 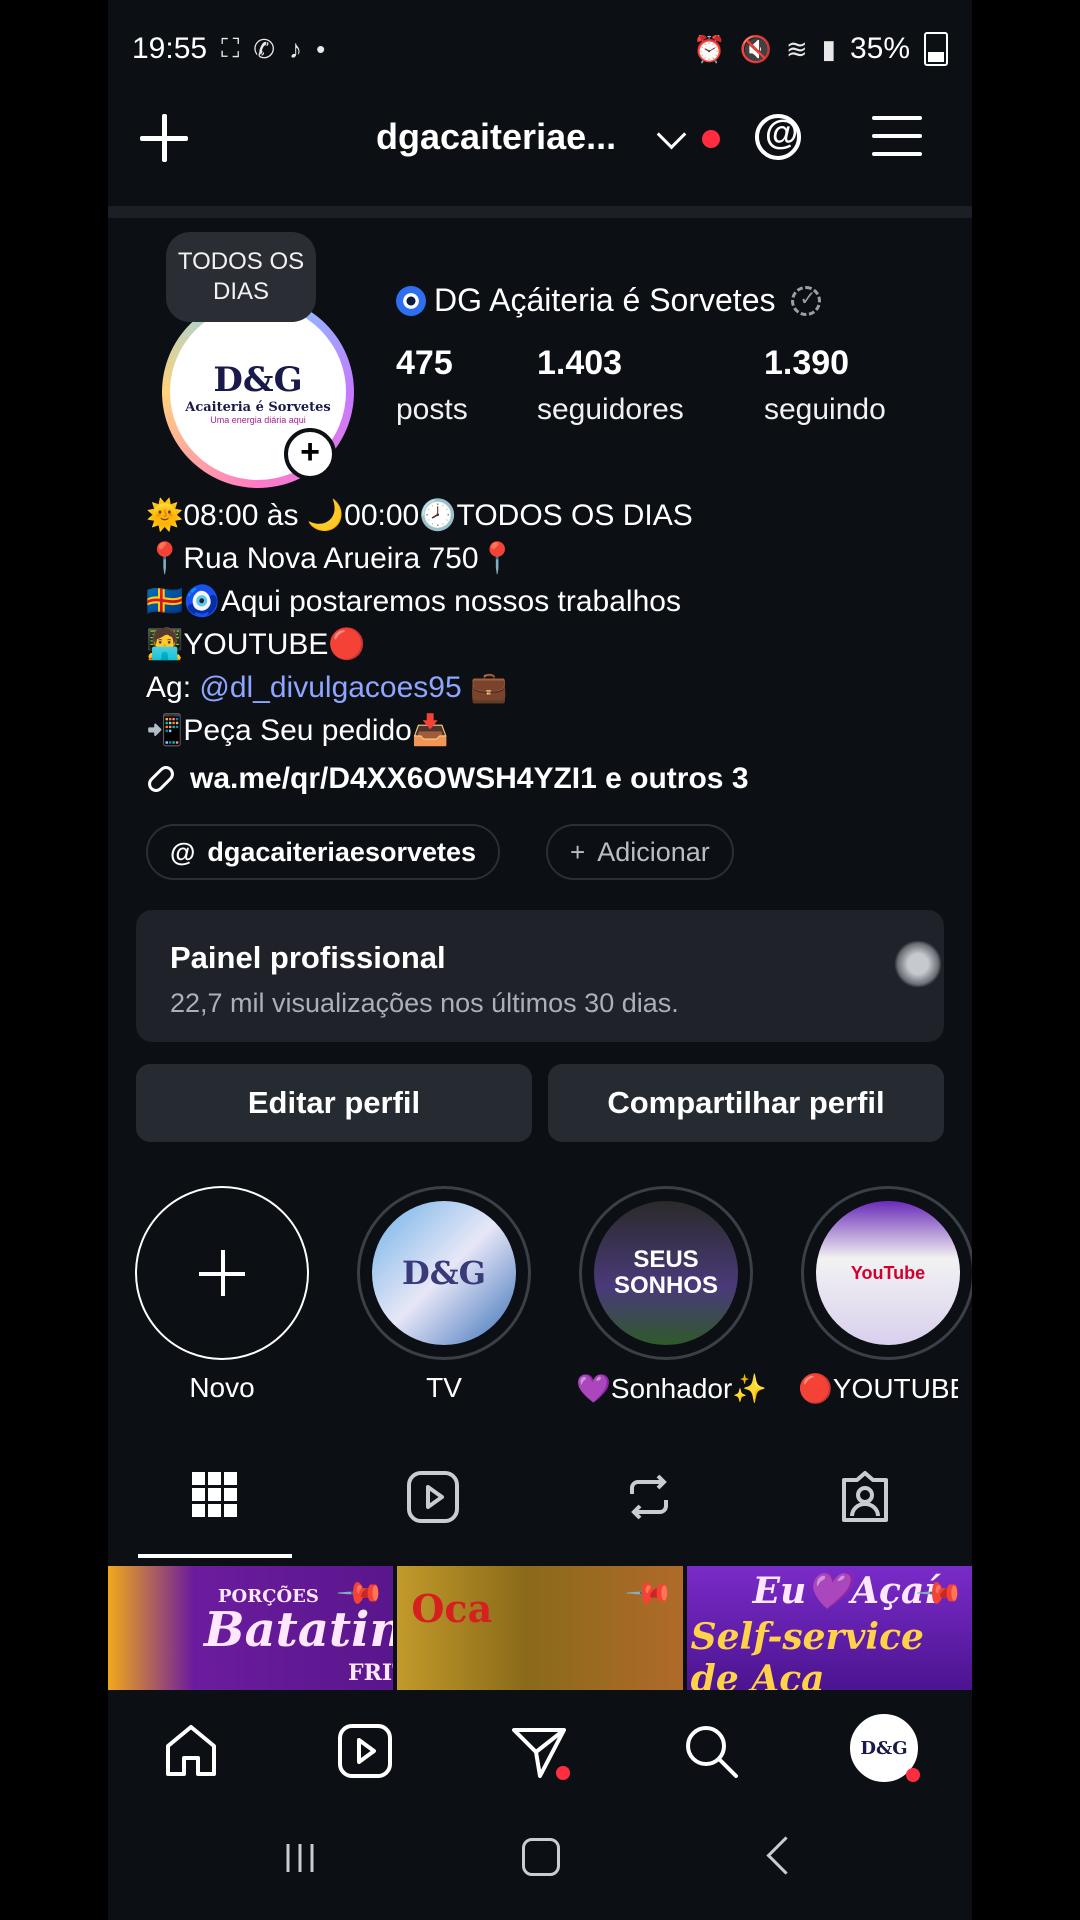 I want to click on highlight-ring: SEUS SONHOS, so click(x=666, y=1273).